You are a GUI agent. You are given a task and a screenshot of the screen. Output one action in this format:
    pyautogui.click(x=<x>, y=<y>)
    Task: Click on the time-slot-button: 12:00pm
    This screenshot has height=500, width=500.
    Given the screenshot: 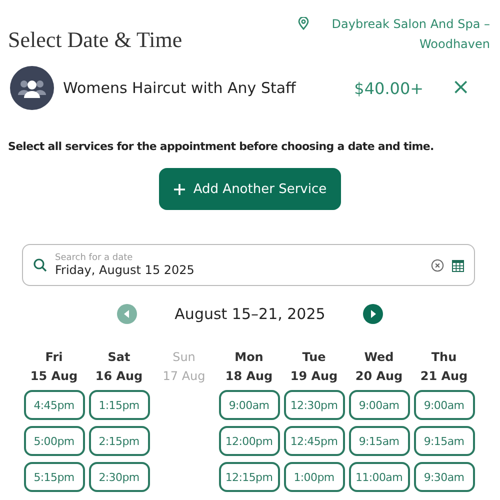 What is the action you would take?
    pyautogui.click(x=249, y=441)
    